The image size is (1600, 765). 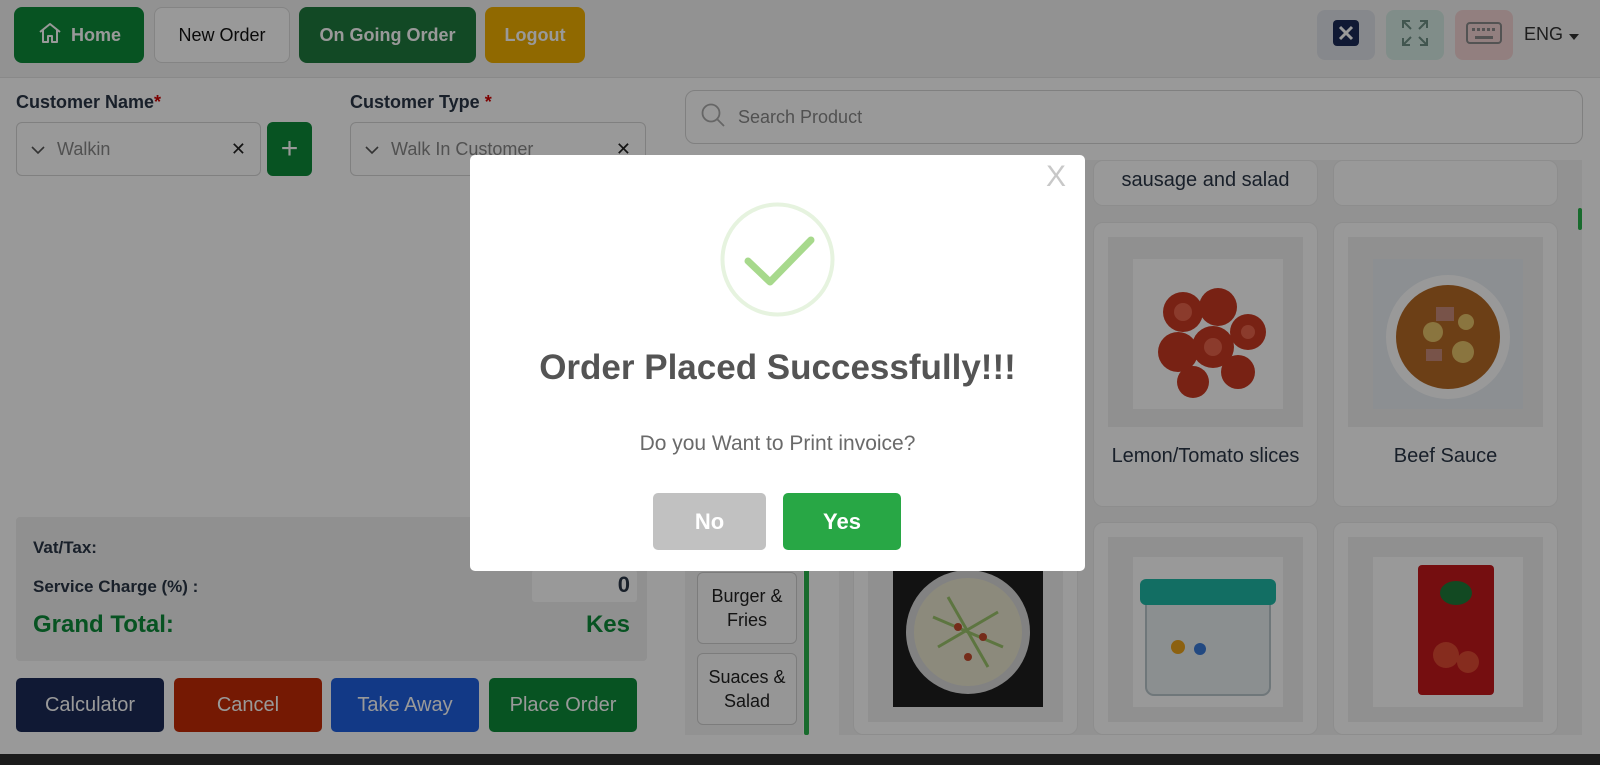 I want to click on dialog-title: Order Placed Successfully!!!, so click(x=777, y=367).